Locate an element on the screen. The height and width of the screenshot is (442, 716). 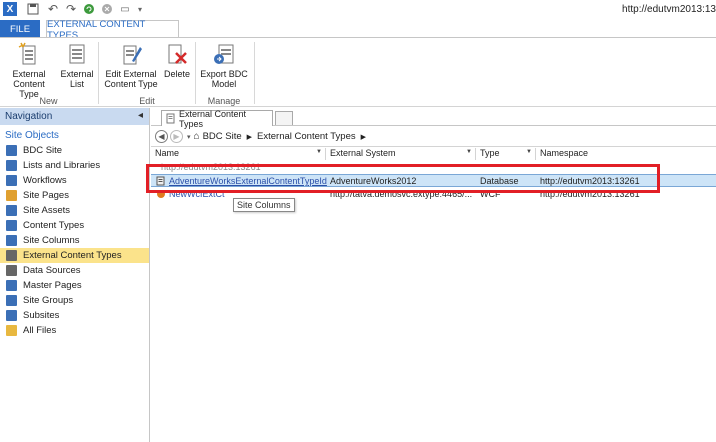
sidebar-item: BDC Site is located at coordinates (74, 150).